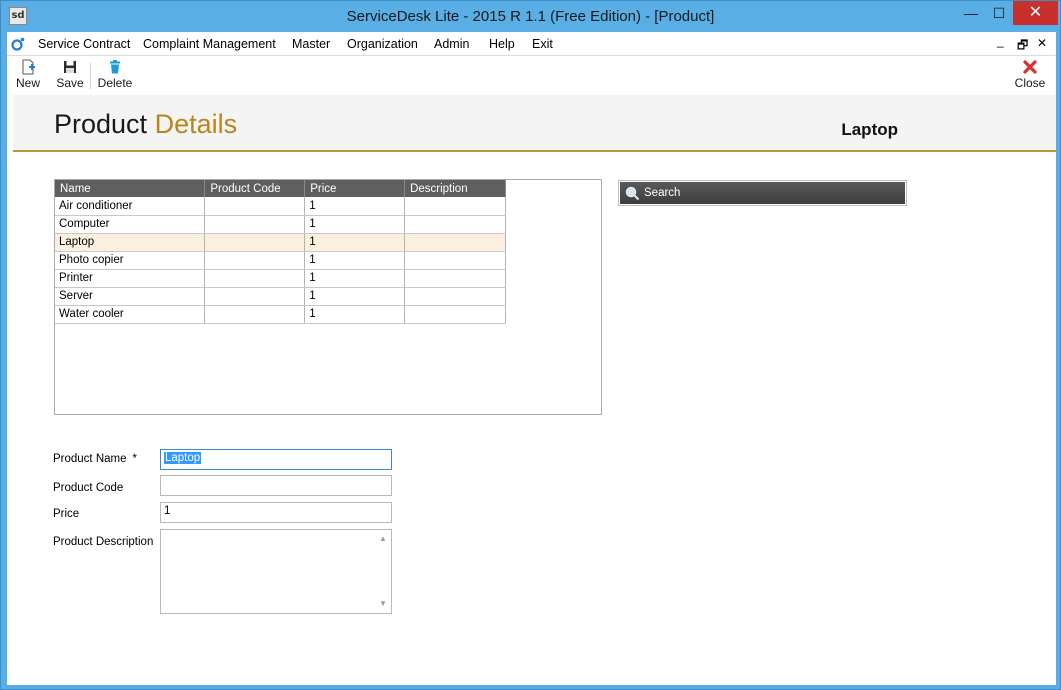 The image size is (1061, 690). I want to click on product-name-value: Laptop, so click(183, 458).